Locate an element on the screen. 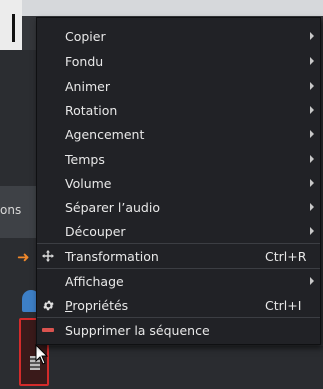  menu-item-rotation: Rotation is located at coordinates (178, 110).